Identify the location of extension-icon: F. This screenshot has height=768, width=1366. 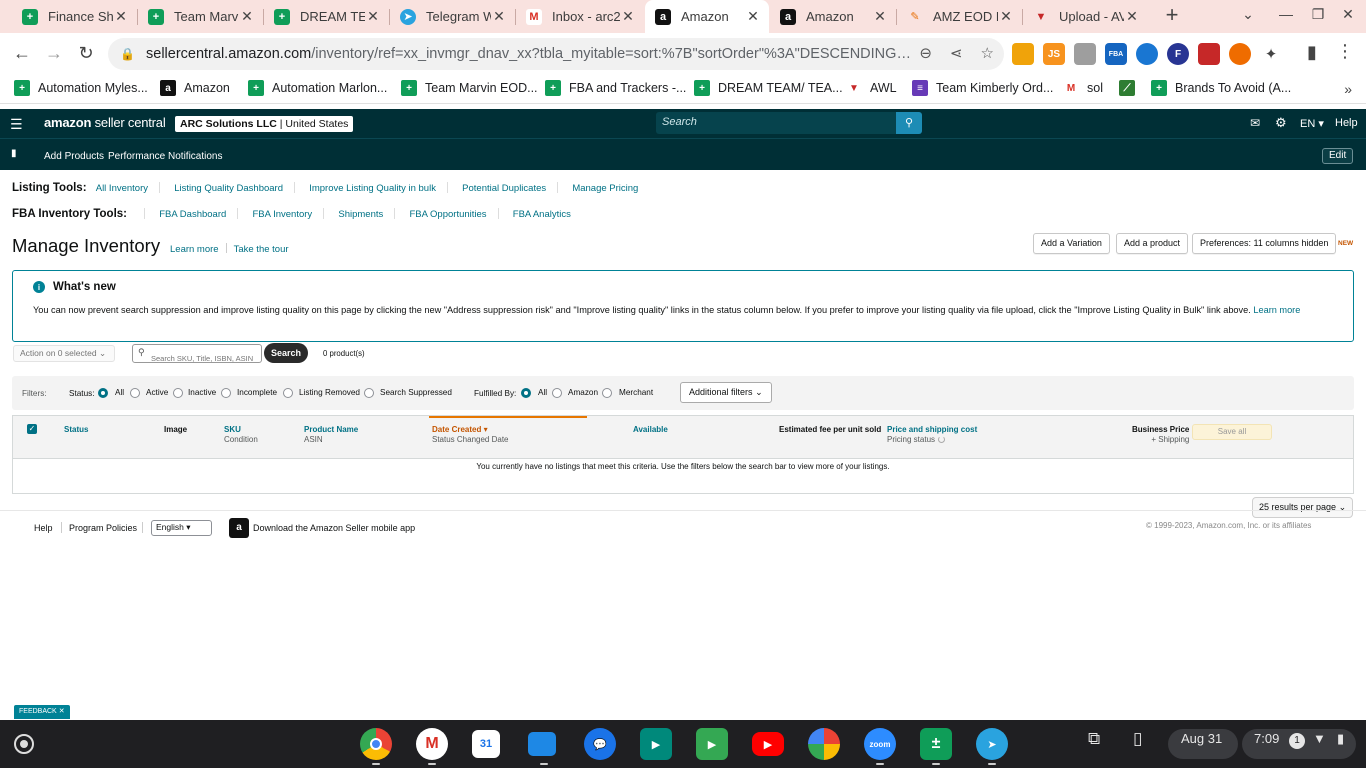
(1178, 54).